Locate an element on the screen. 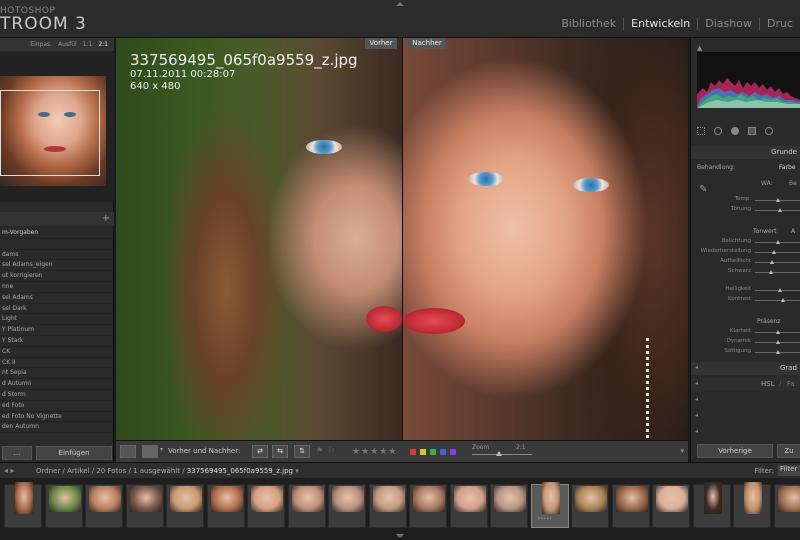  gradation-section-header: ◂ Grad is located at coordinates (745, 368).